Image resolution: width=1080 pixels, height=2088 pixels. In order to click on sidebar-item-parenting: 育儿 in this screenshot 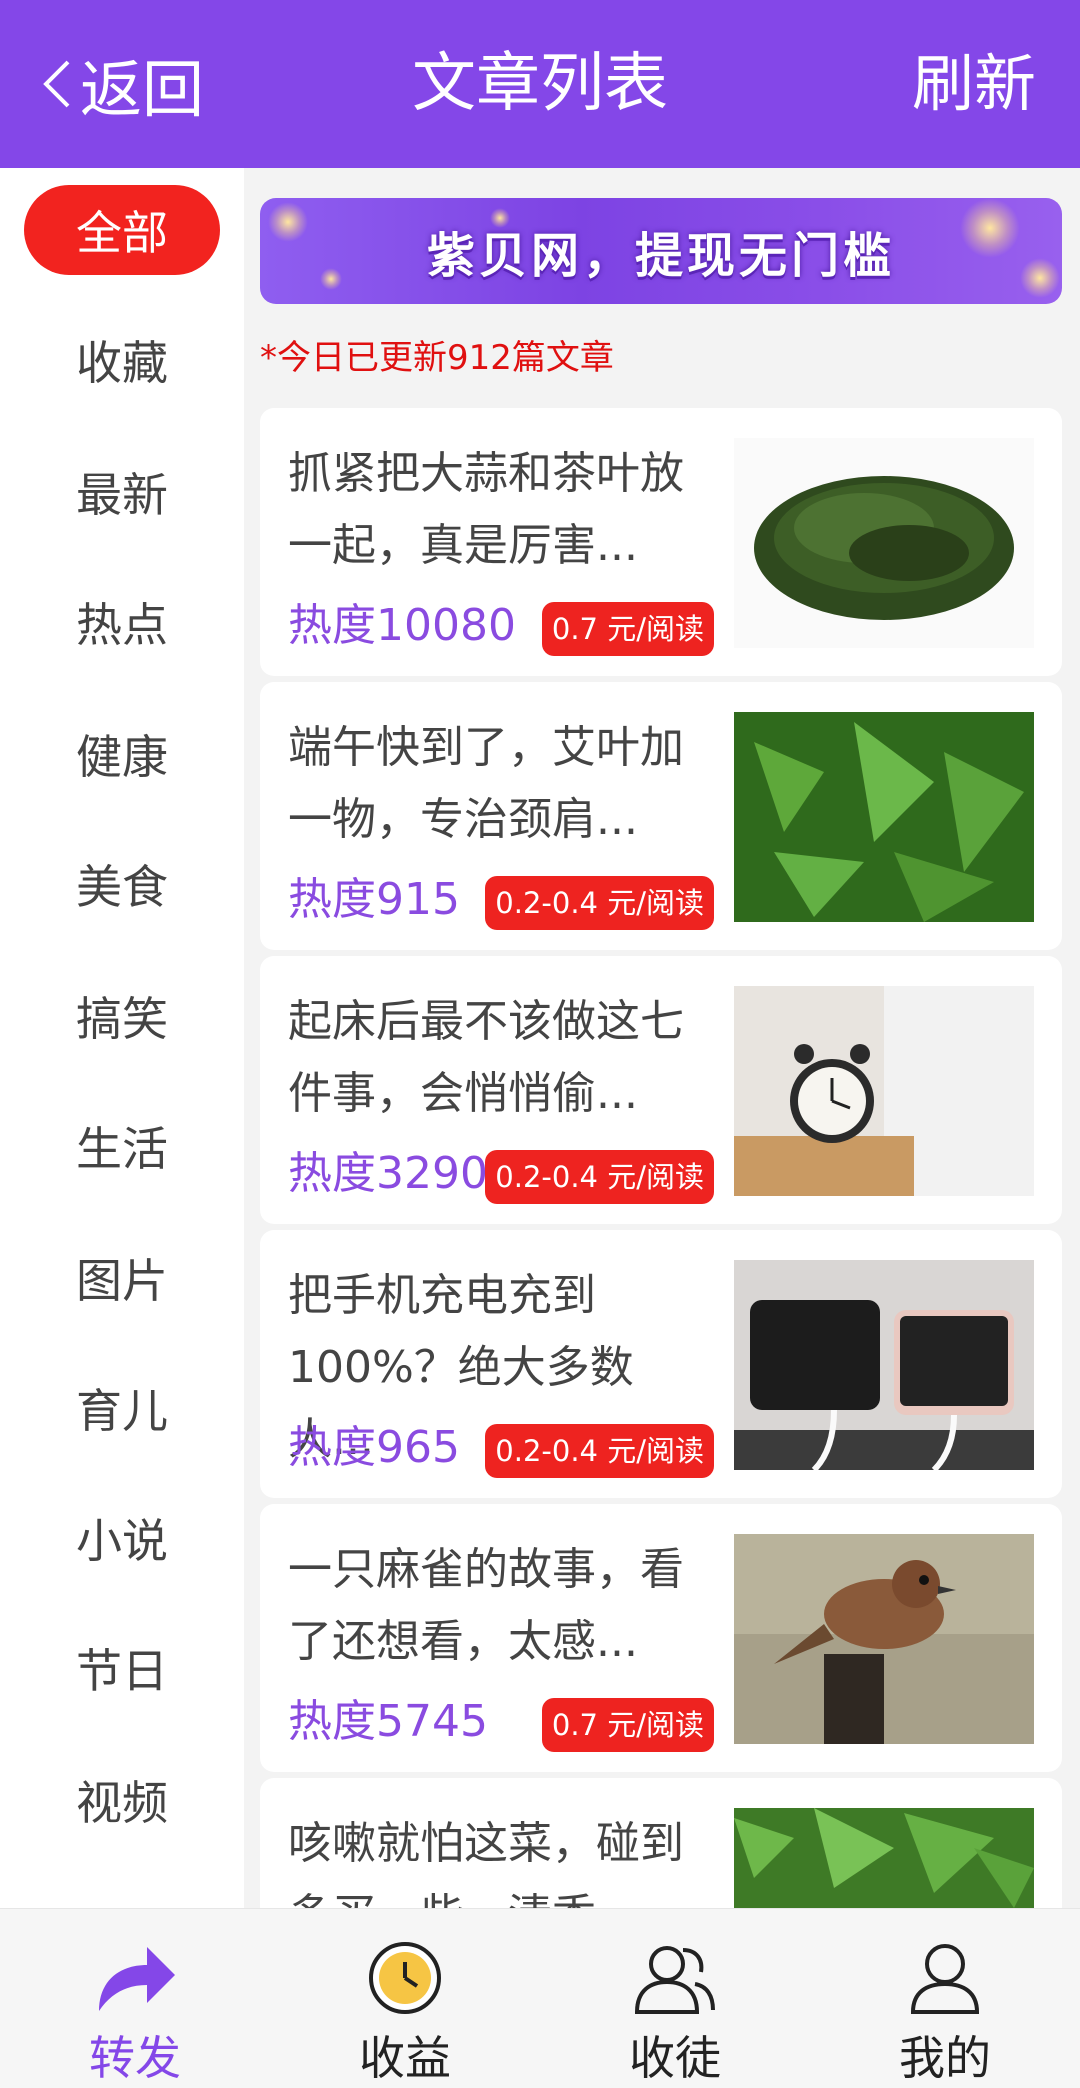, I will do `click(122, 1408)`.